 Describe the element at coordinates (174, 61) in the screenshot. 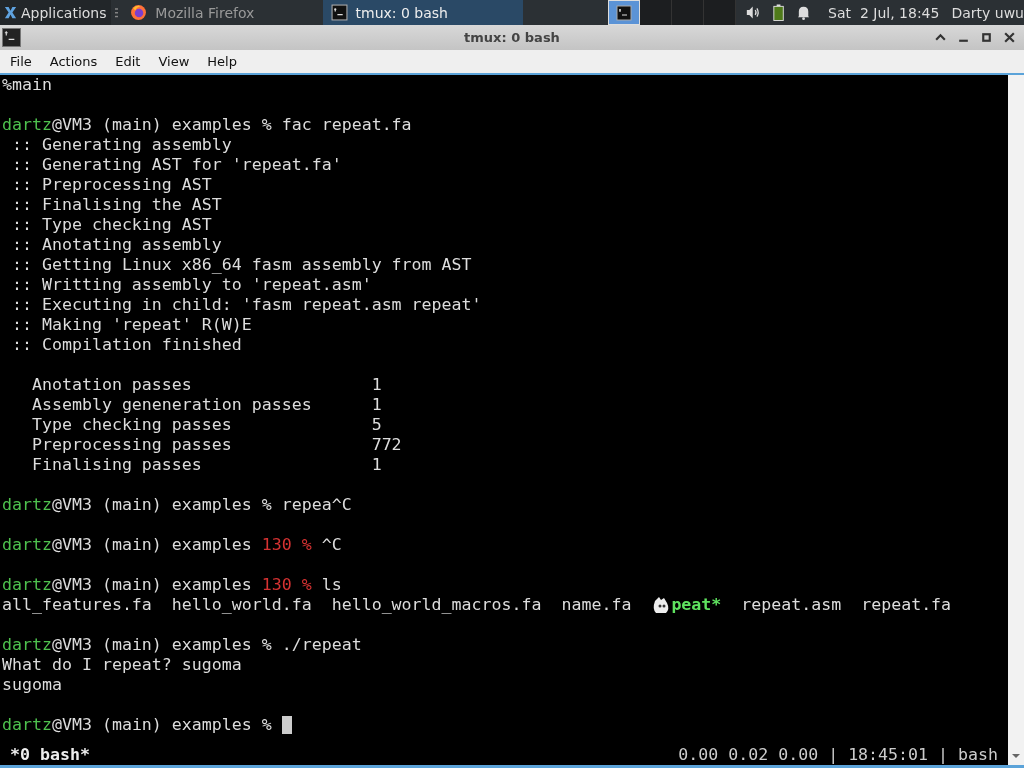

I see `menu-item: View` at that location.